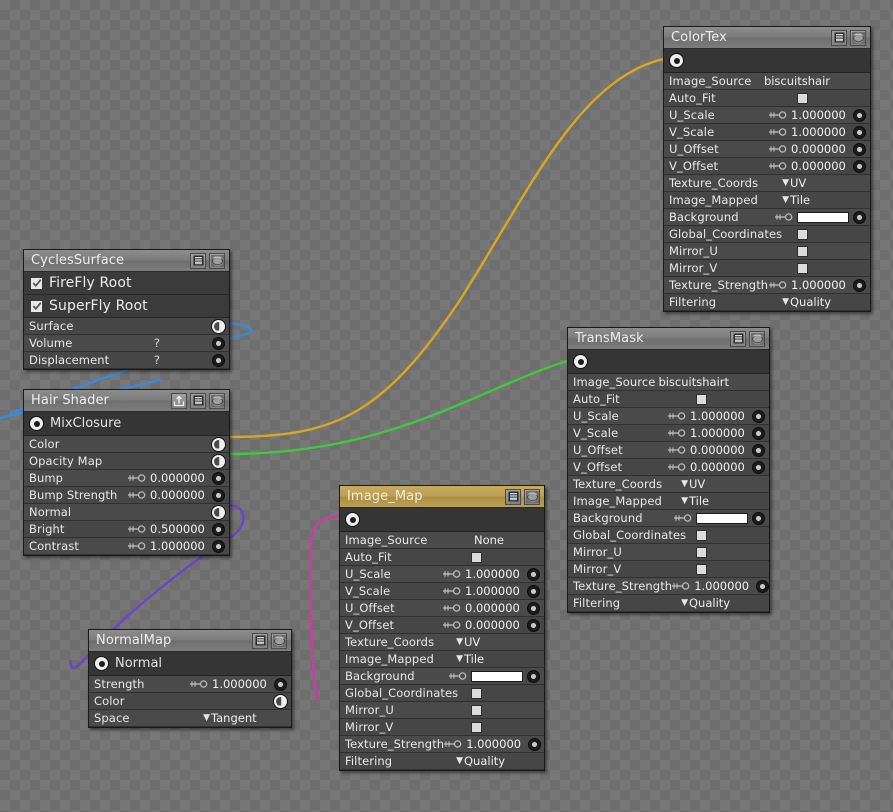 This screenshot has height=812, width=893. What do you see at coordinates (442, 744) in the screenshot?
I see `property-row: Texture_Strength 1.000000` at bounding box center [442, 744].